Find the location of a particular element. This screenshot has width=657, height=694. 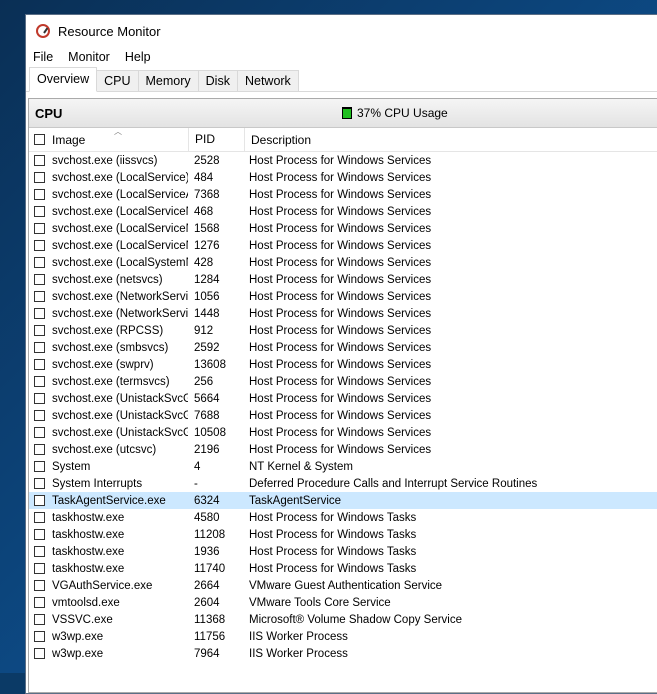

window-title: Resource Monitor is located at coordinates (109, 31).